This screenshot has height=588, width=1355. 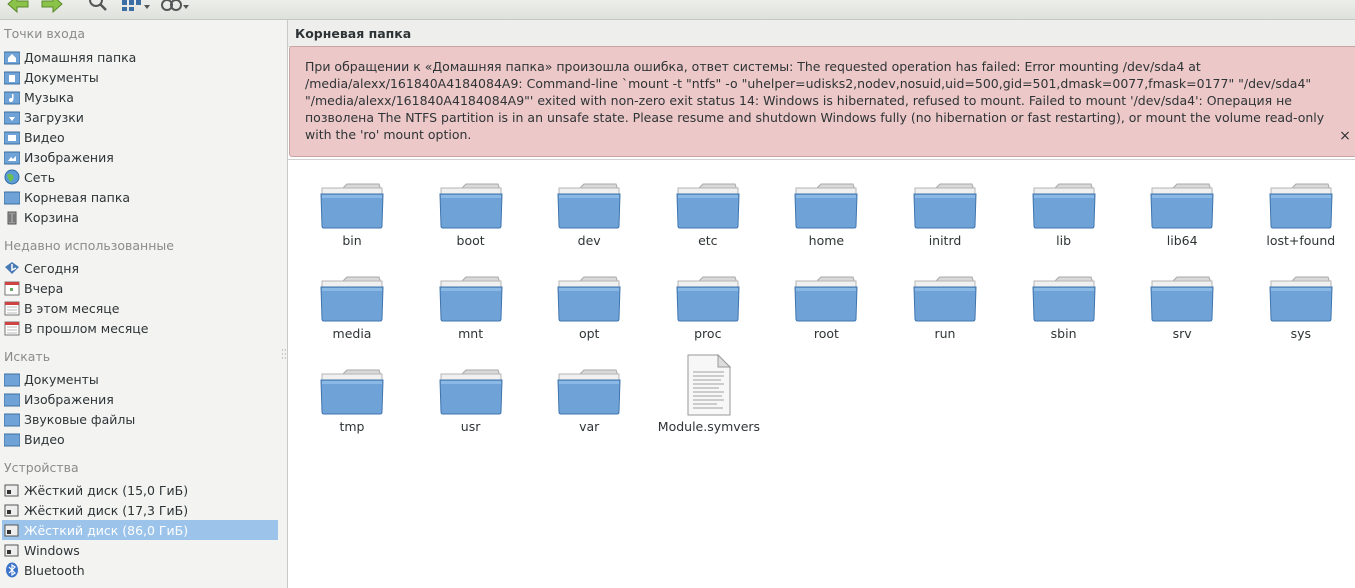 I want to click on sidebar-item-yesterday: Вчера, so click(x=140, y=288).